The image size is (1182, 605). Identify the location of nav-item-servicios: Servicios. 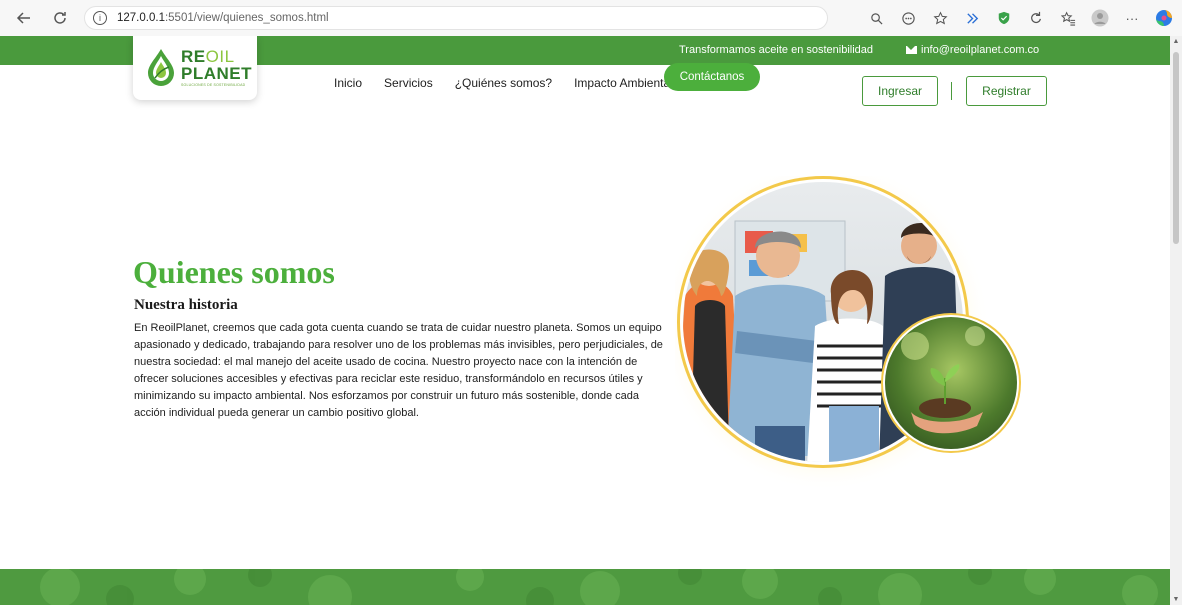
(408, 83).